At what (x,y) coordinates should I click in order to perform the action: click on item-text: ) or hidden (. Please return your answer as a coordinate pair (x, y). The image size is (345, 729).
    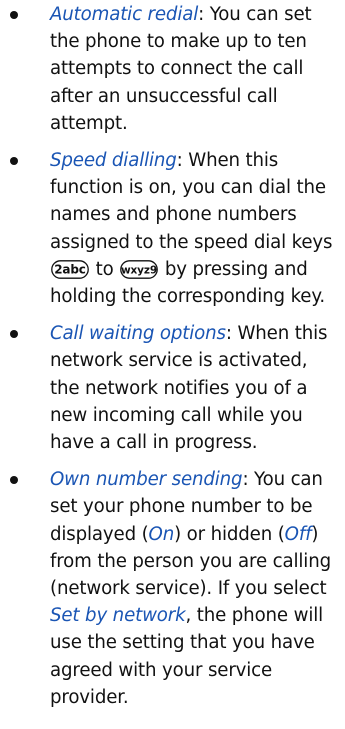
    Looking at the image, I should click on (229, 534).